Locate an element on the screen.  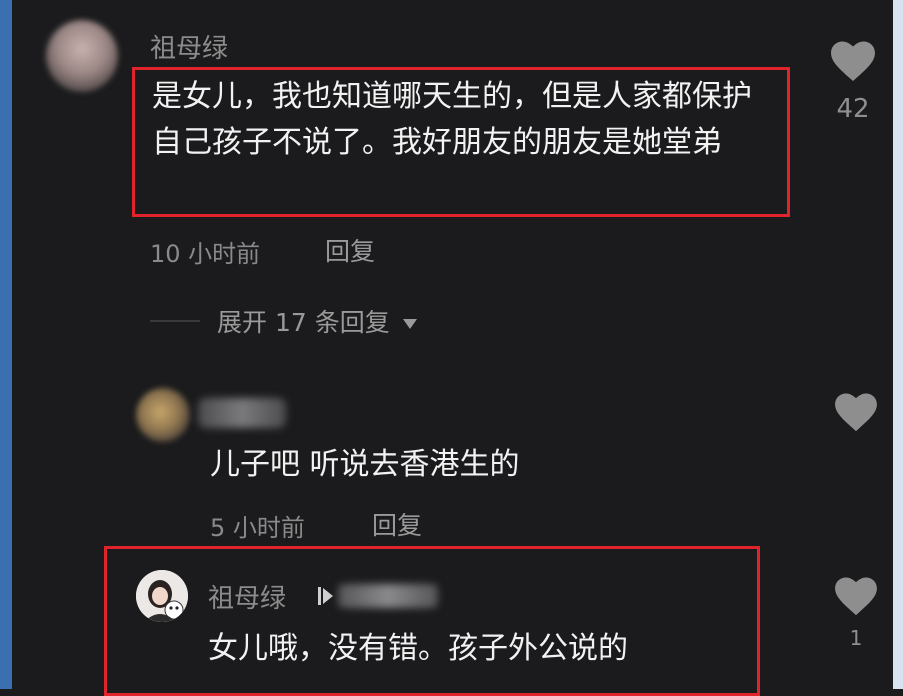
avatar-image is located at coordinates (162, 596).